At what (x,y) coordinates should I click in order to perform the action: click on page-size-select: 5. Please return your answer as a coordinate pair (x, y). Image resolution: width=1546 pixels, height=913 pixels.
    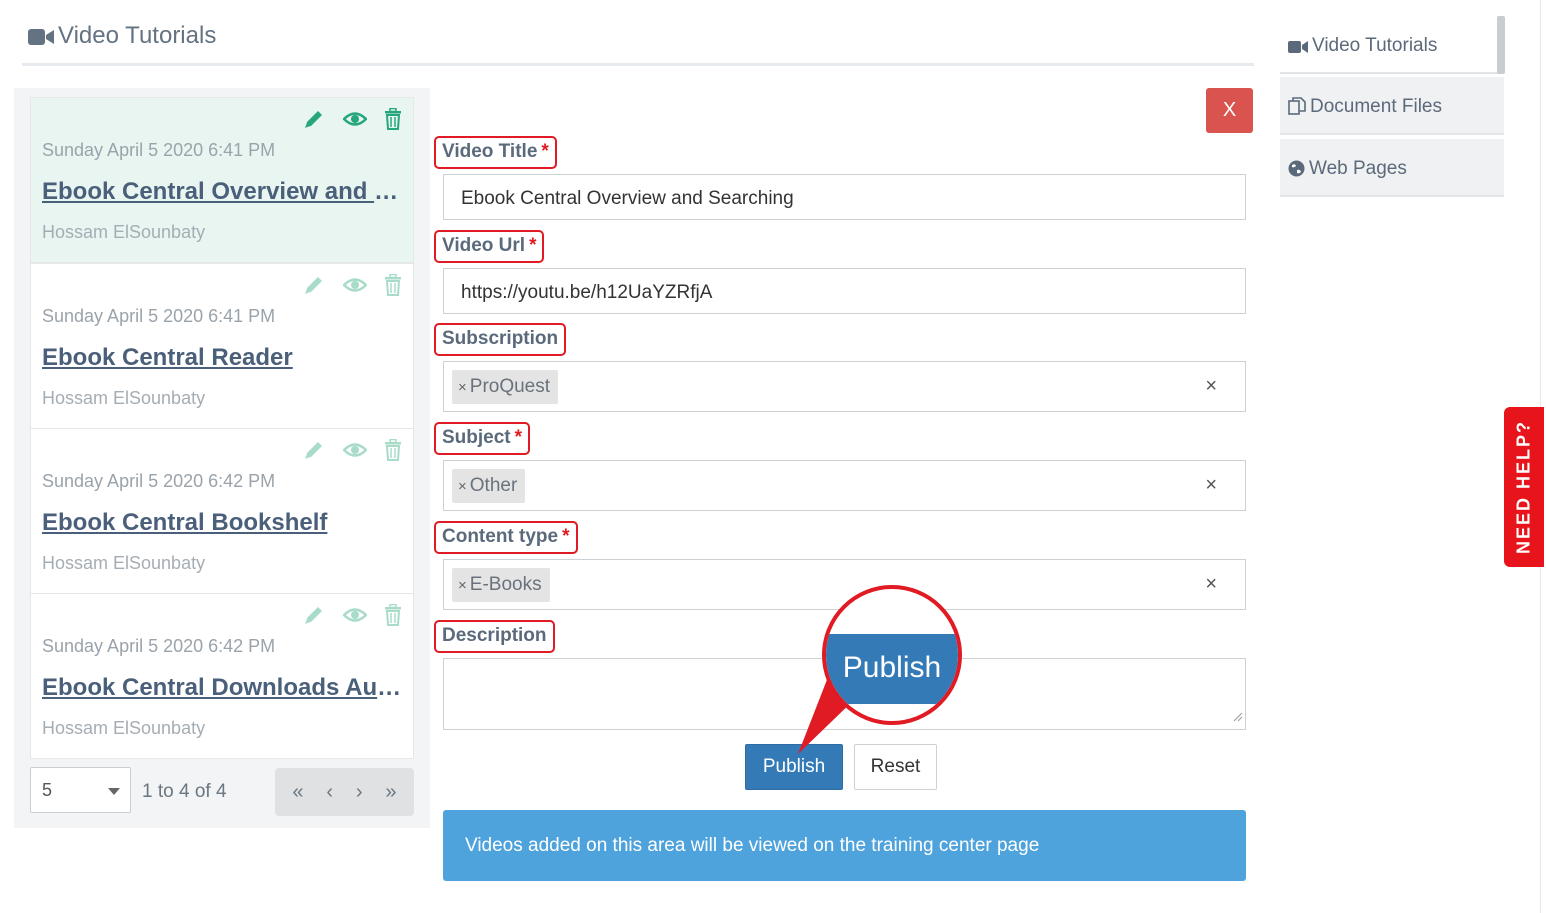
    Looking at the image, I should click on (80, 790).